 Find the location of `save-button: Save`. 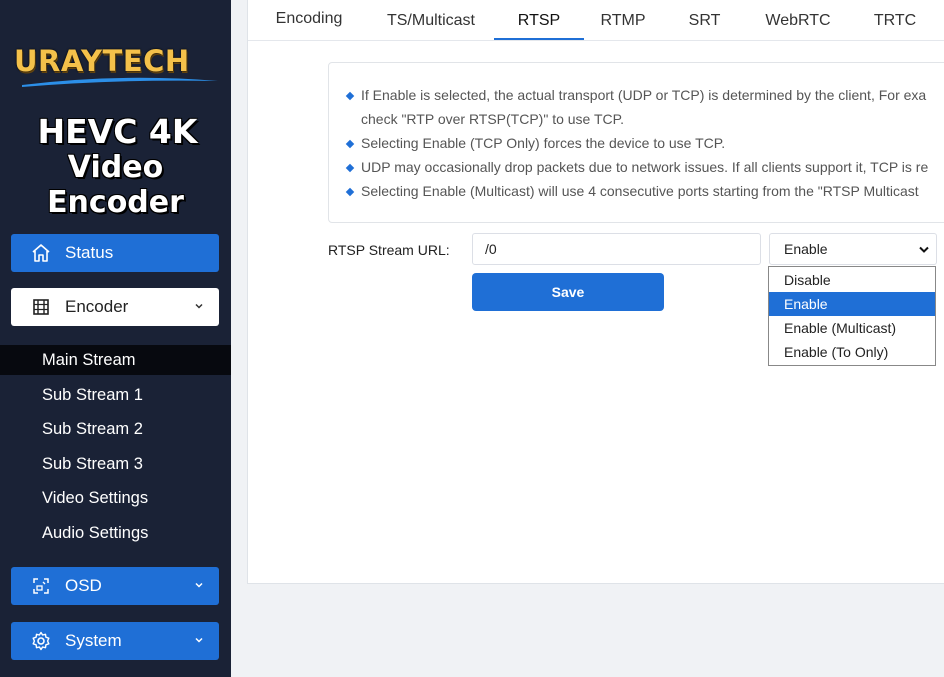

save-button: Save is located at coordinates (568, 292).